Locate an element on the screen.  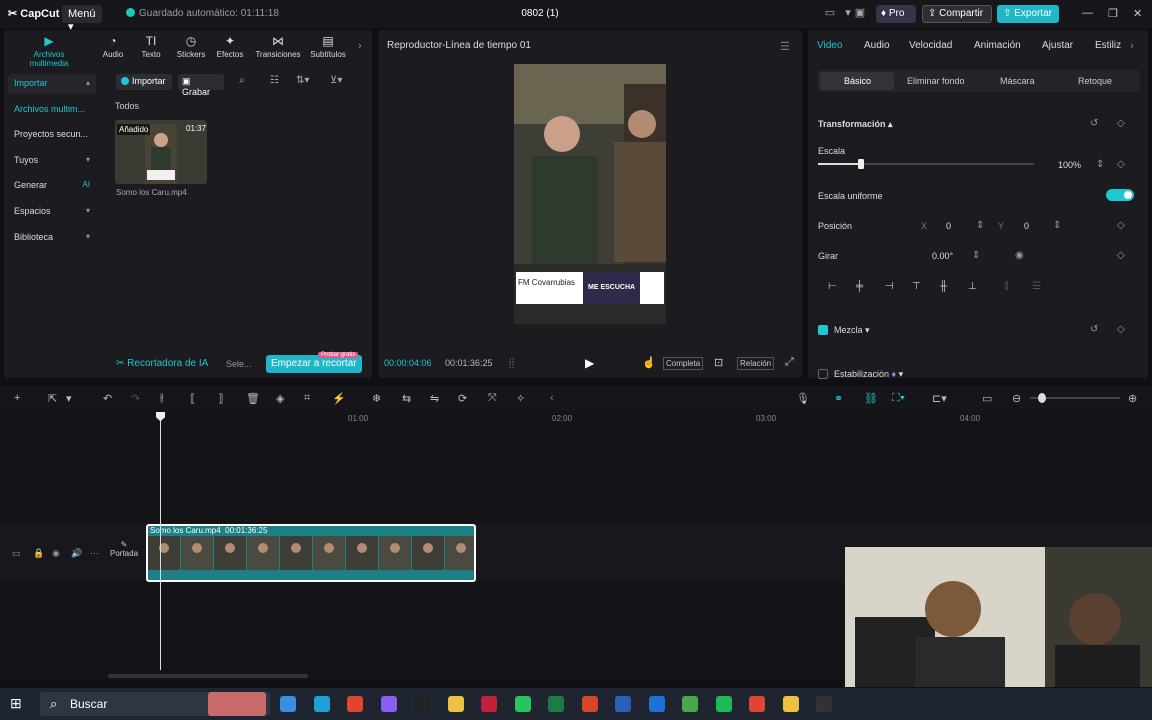
cover-button: ✎ Portada is located at coordinates (124, 554).